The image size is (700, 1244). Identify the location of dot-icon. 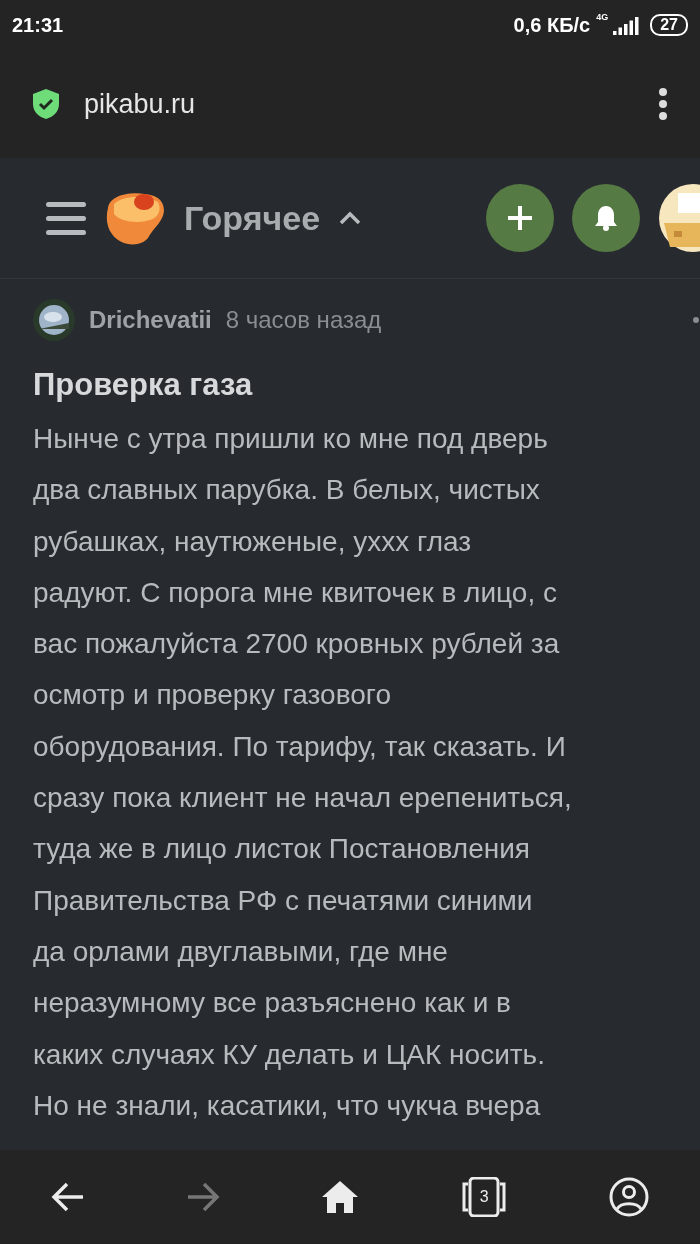
(696, 320).